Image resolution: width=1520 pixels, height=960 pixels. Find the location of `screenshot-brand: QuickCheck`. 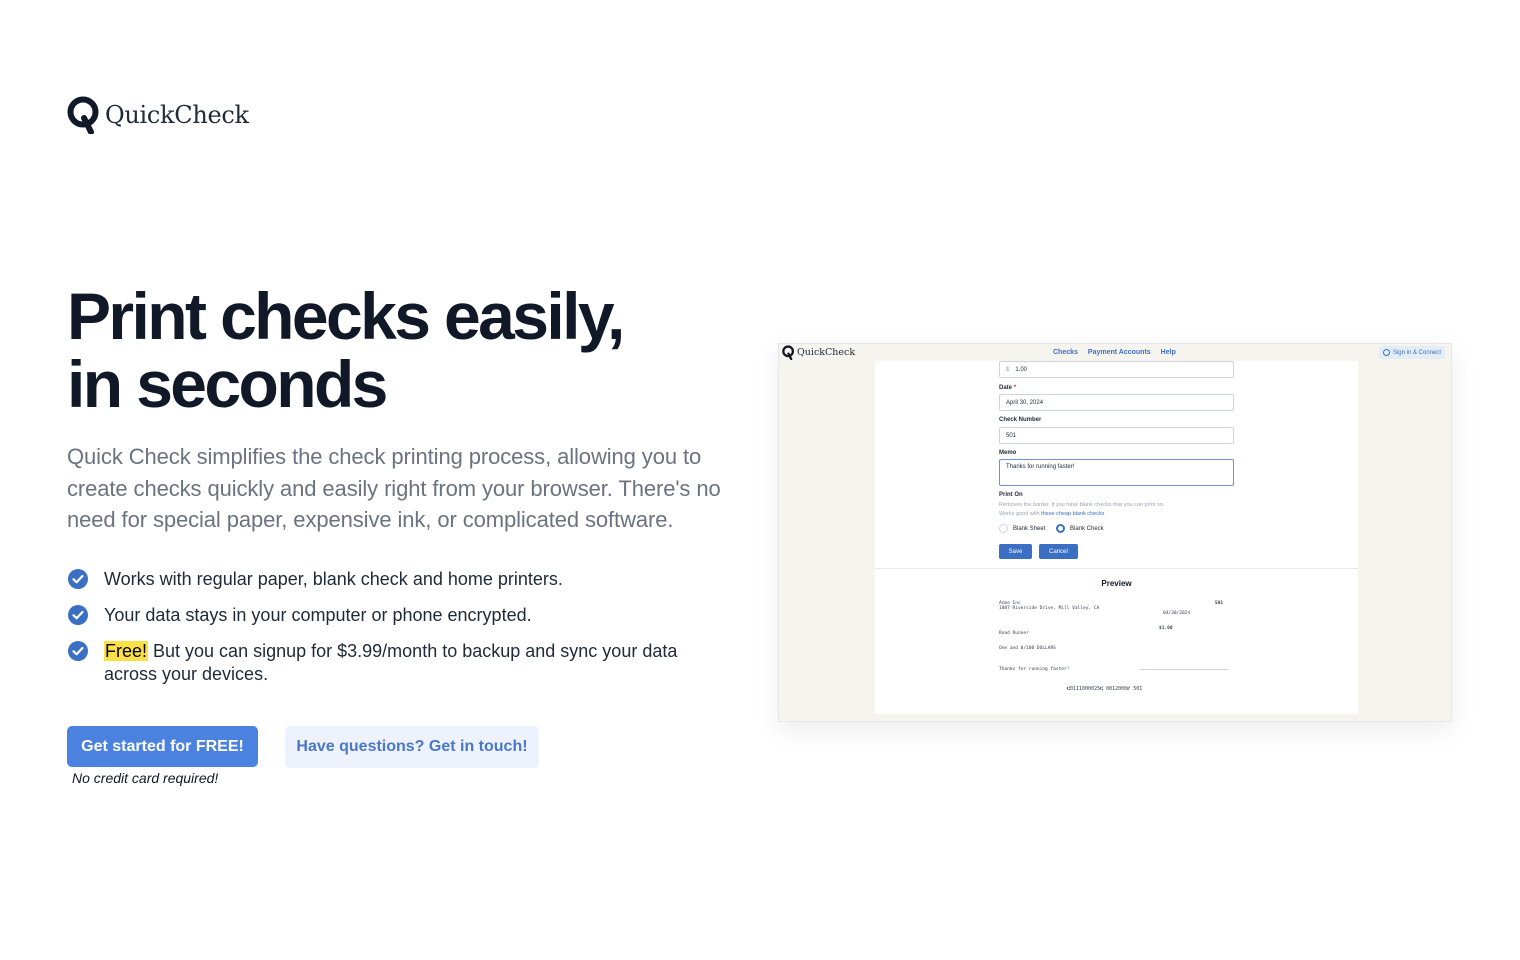

screenshot-brand: QuickCheck is located at coordinates (826, 352).